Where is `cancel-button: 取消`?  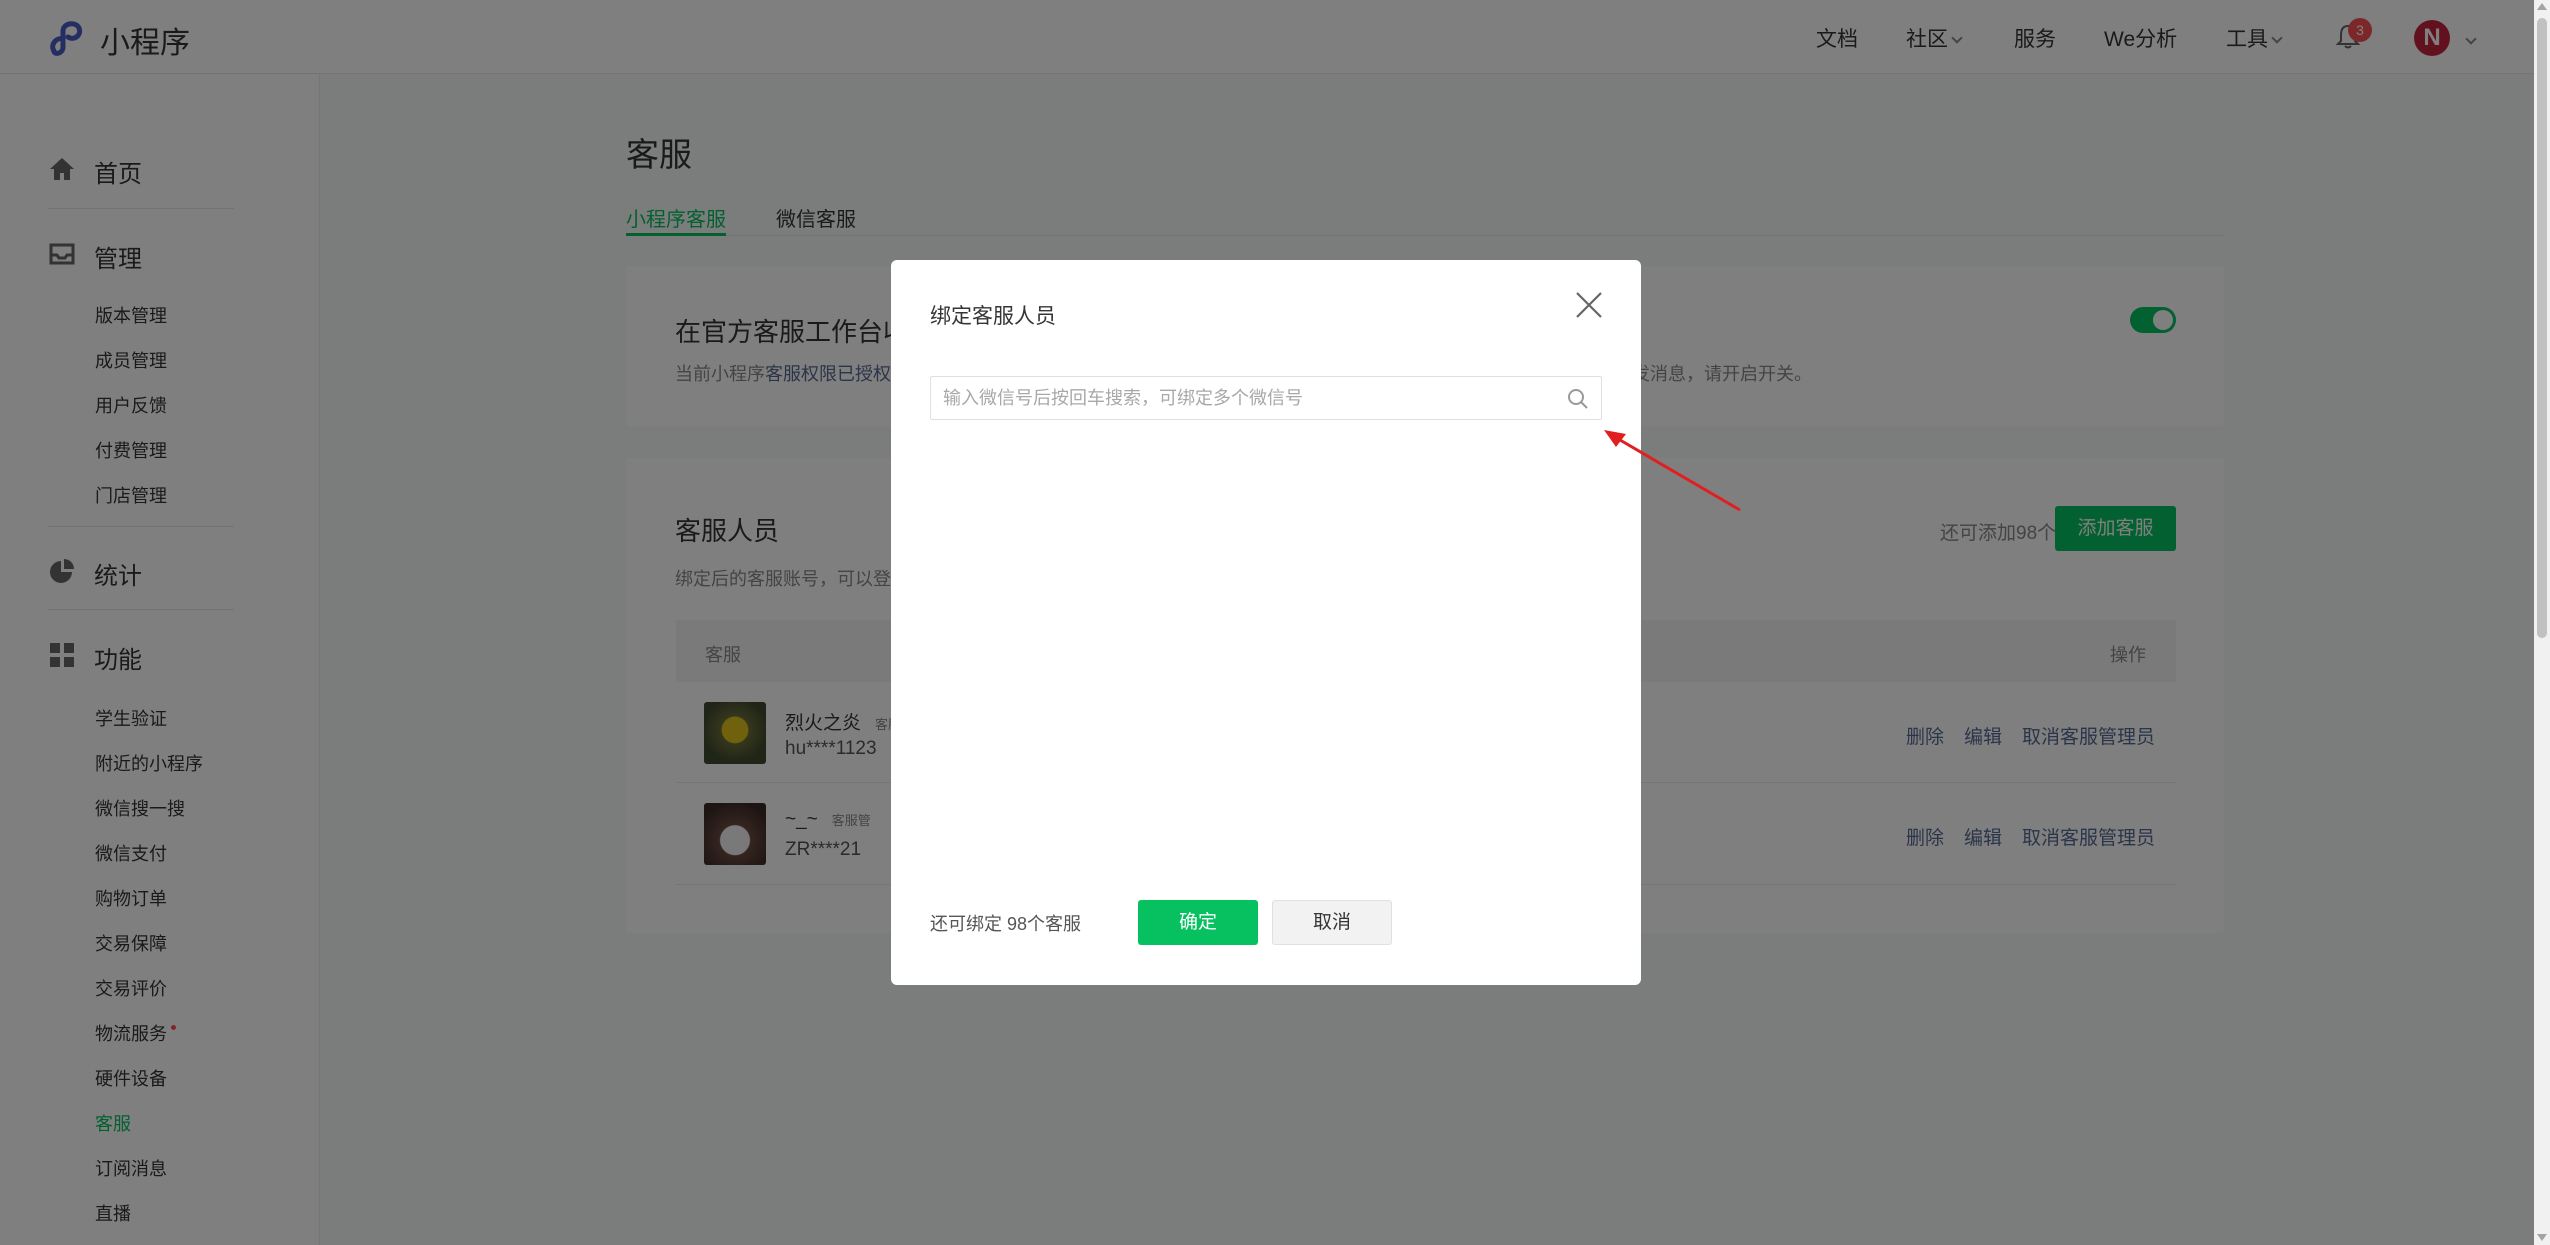
cancel-button: 取消 is located at coordinates (1332, 922).